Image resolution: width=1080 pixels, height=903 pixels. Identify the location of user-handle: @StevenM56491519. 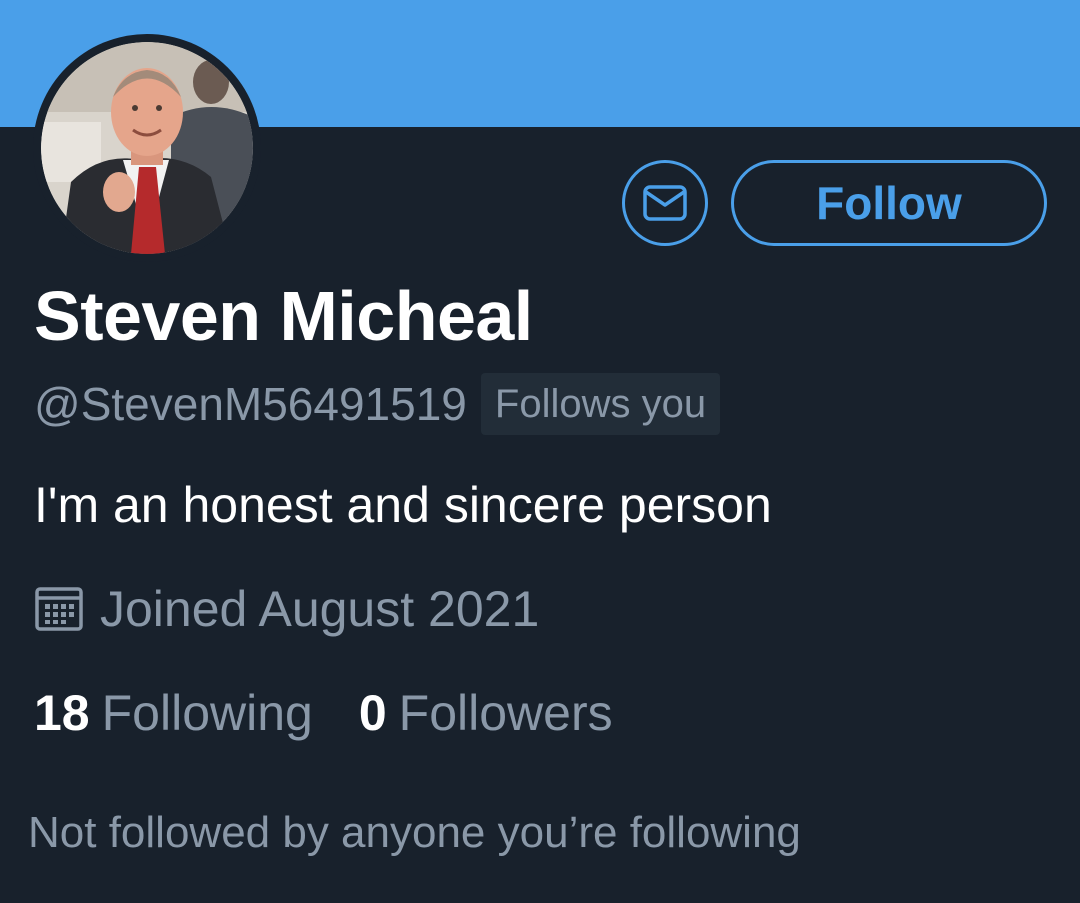
(250, 404).